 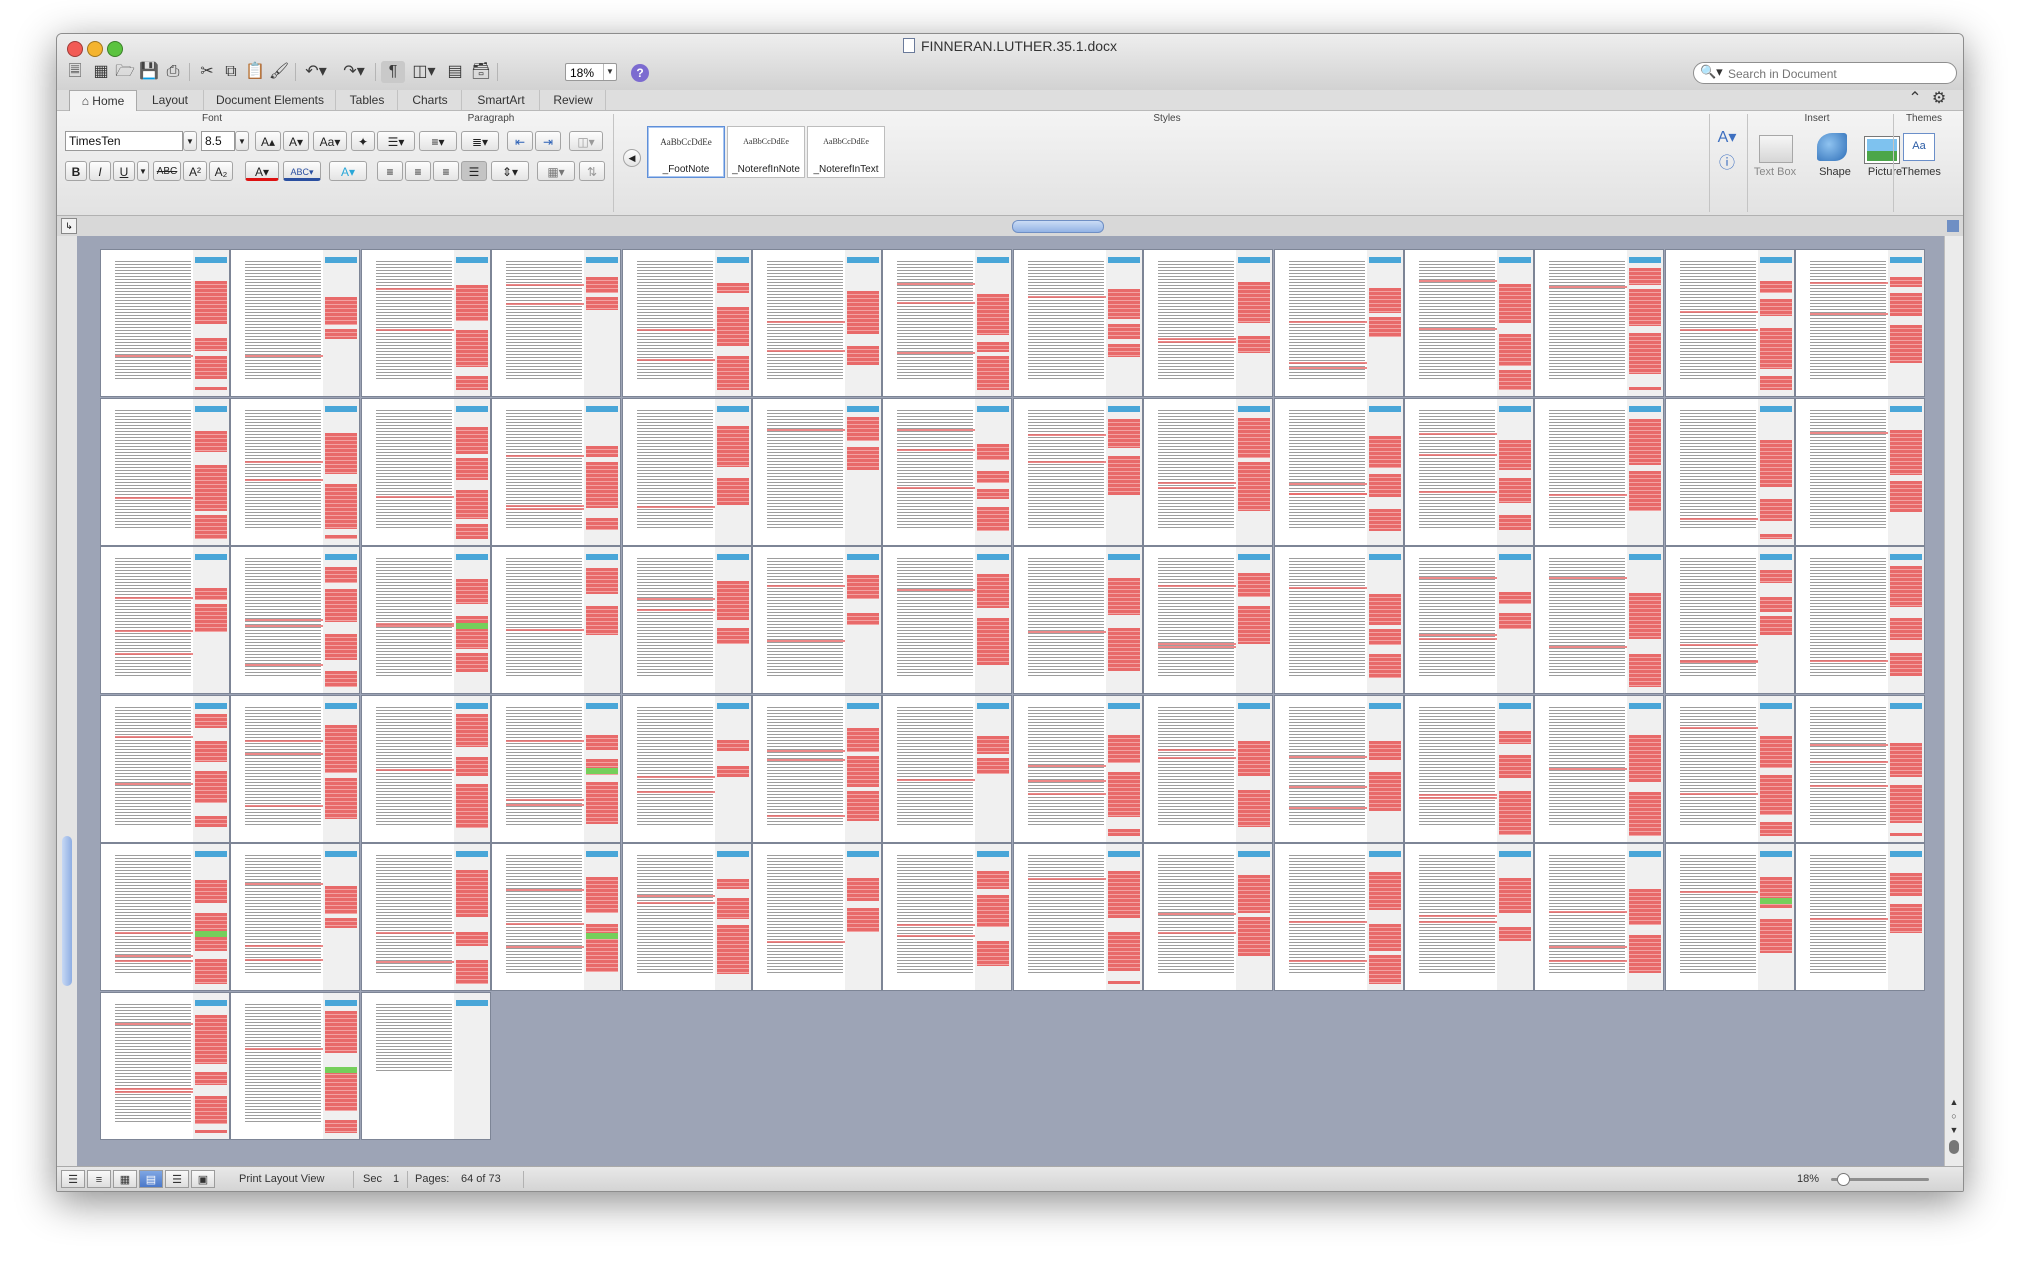 I want to click on vertical-scrollbar: ▲ ○ ▼, so click(x=1953, y=701).